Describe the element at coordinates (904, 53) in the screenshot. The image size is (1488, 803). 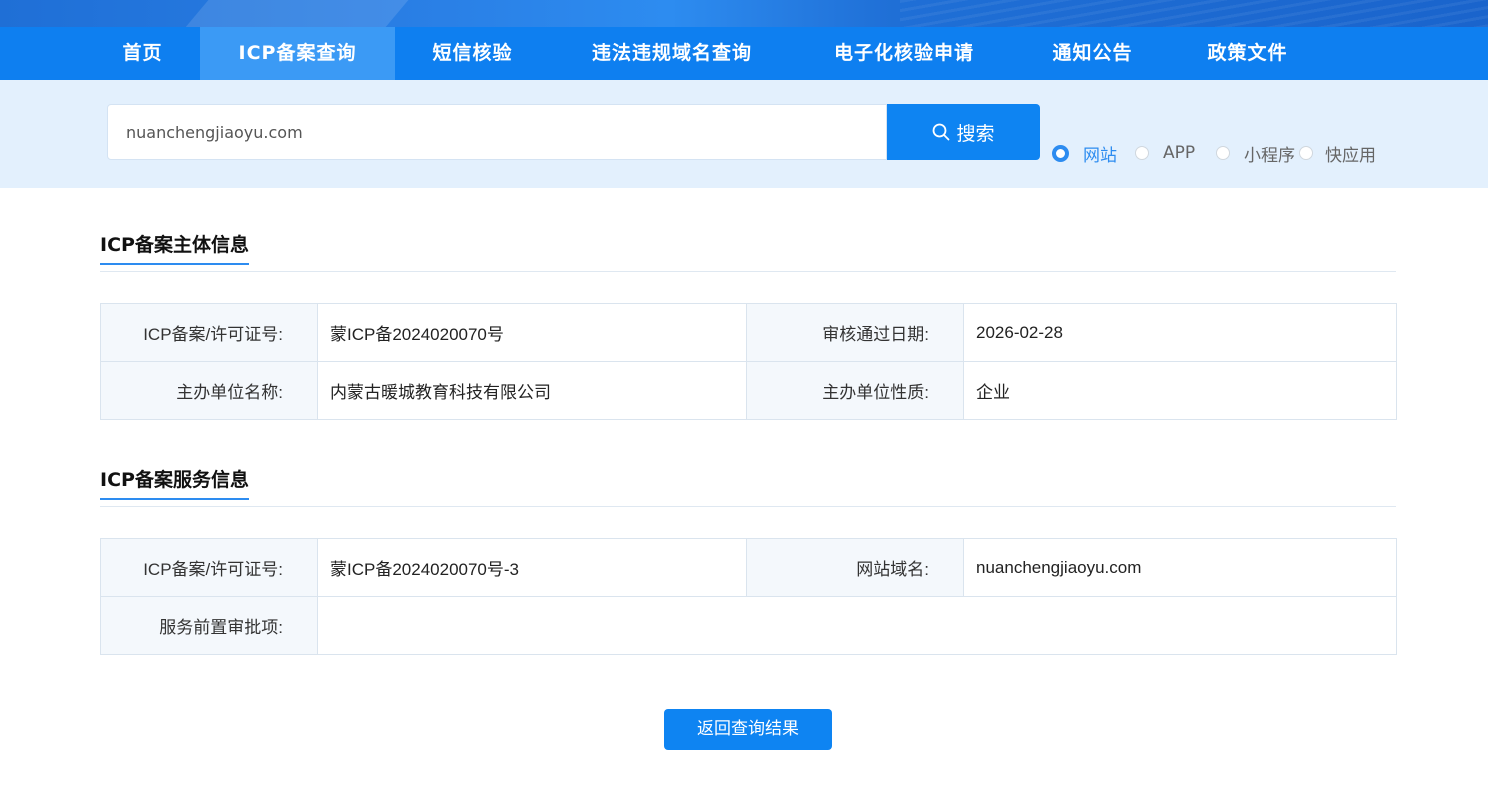
I see `nav-item-e-verify: 电子化核验申请` at that location.